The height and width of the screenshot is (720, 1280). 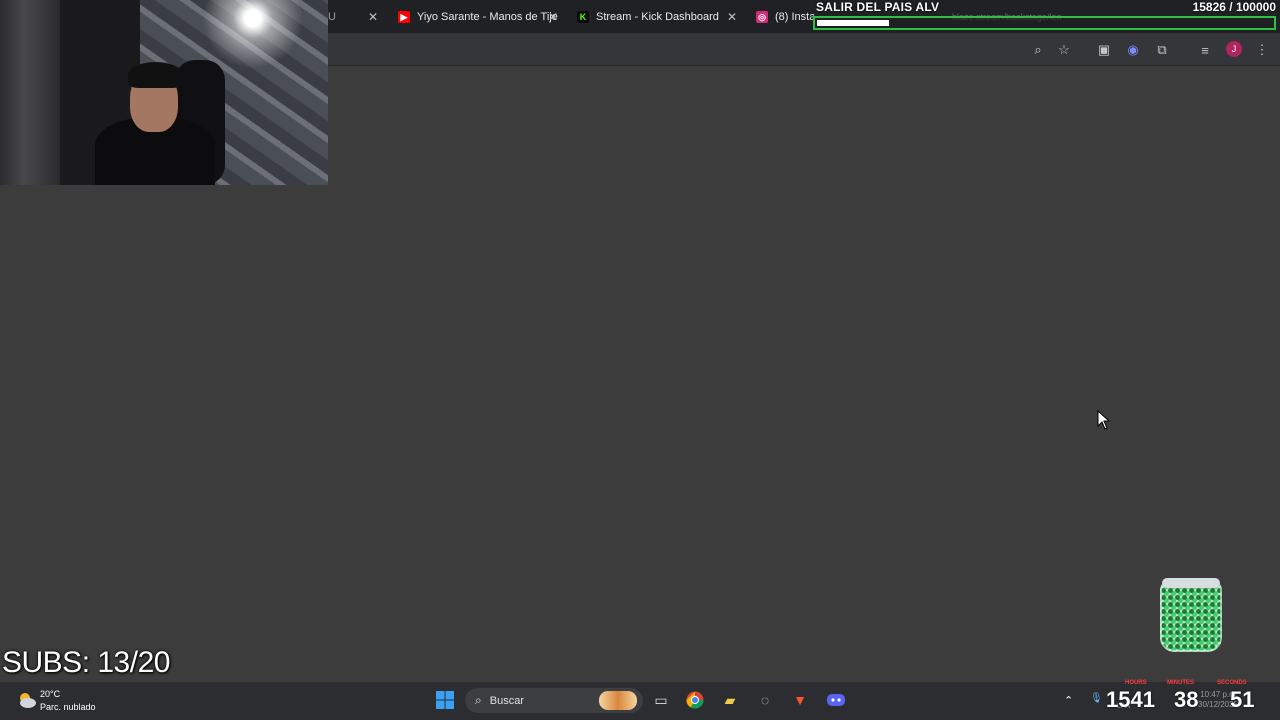 What do you see at coordinates (661, 700) in the screenshot?
I see `task-view-icon: ▭` at bounding box center [661, 700].